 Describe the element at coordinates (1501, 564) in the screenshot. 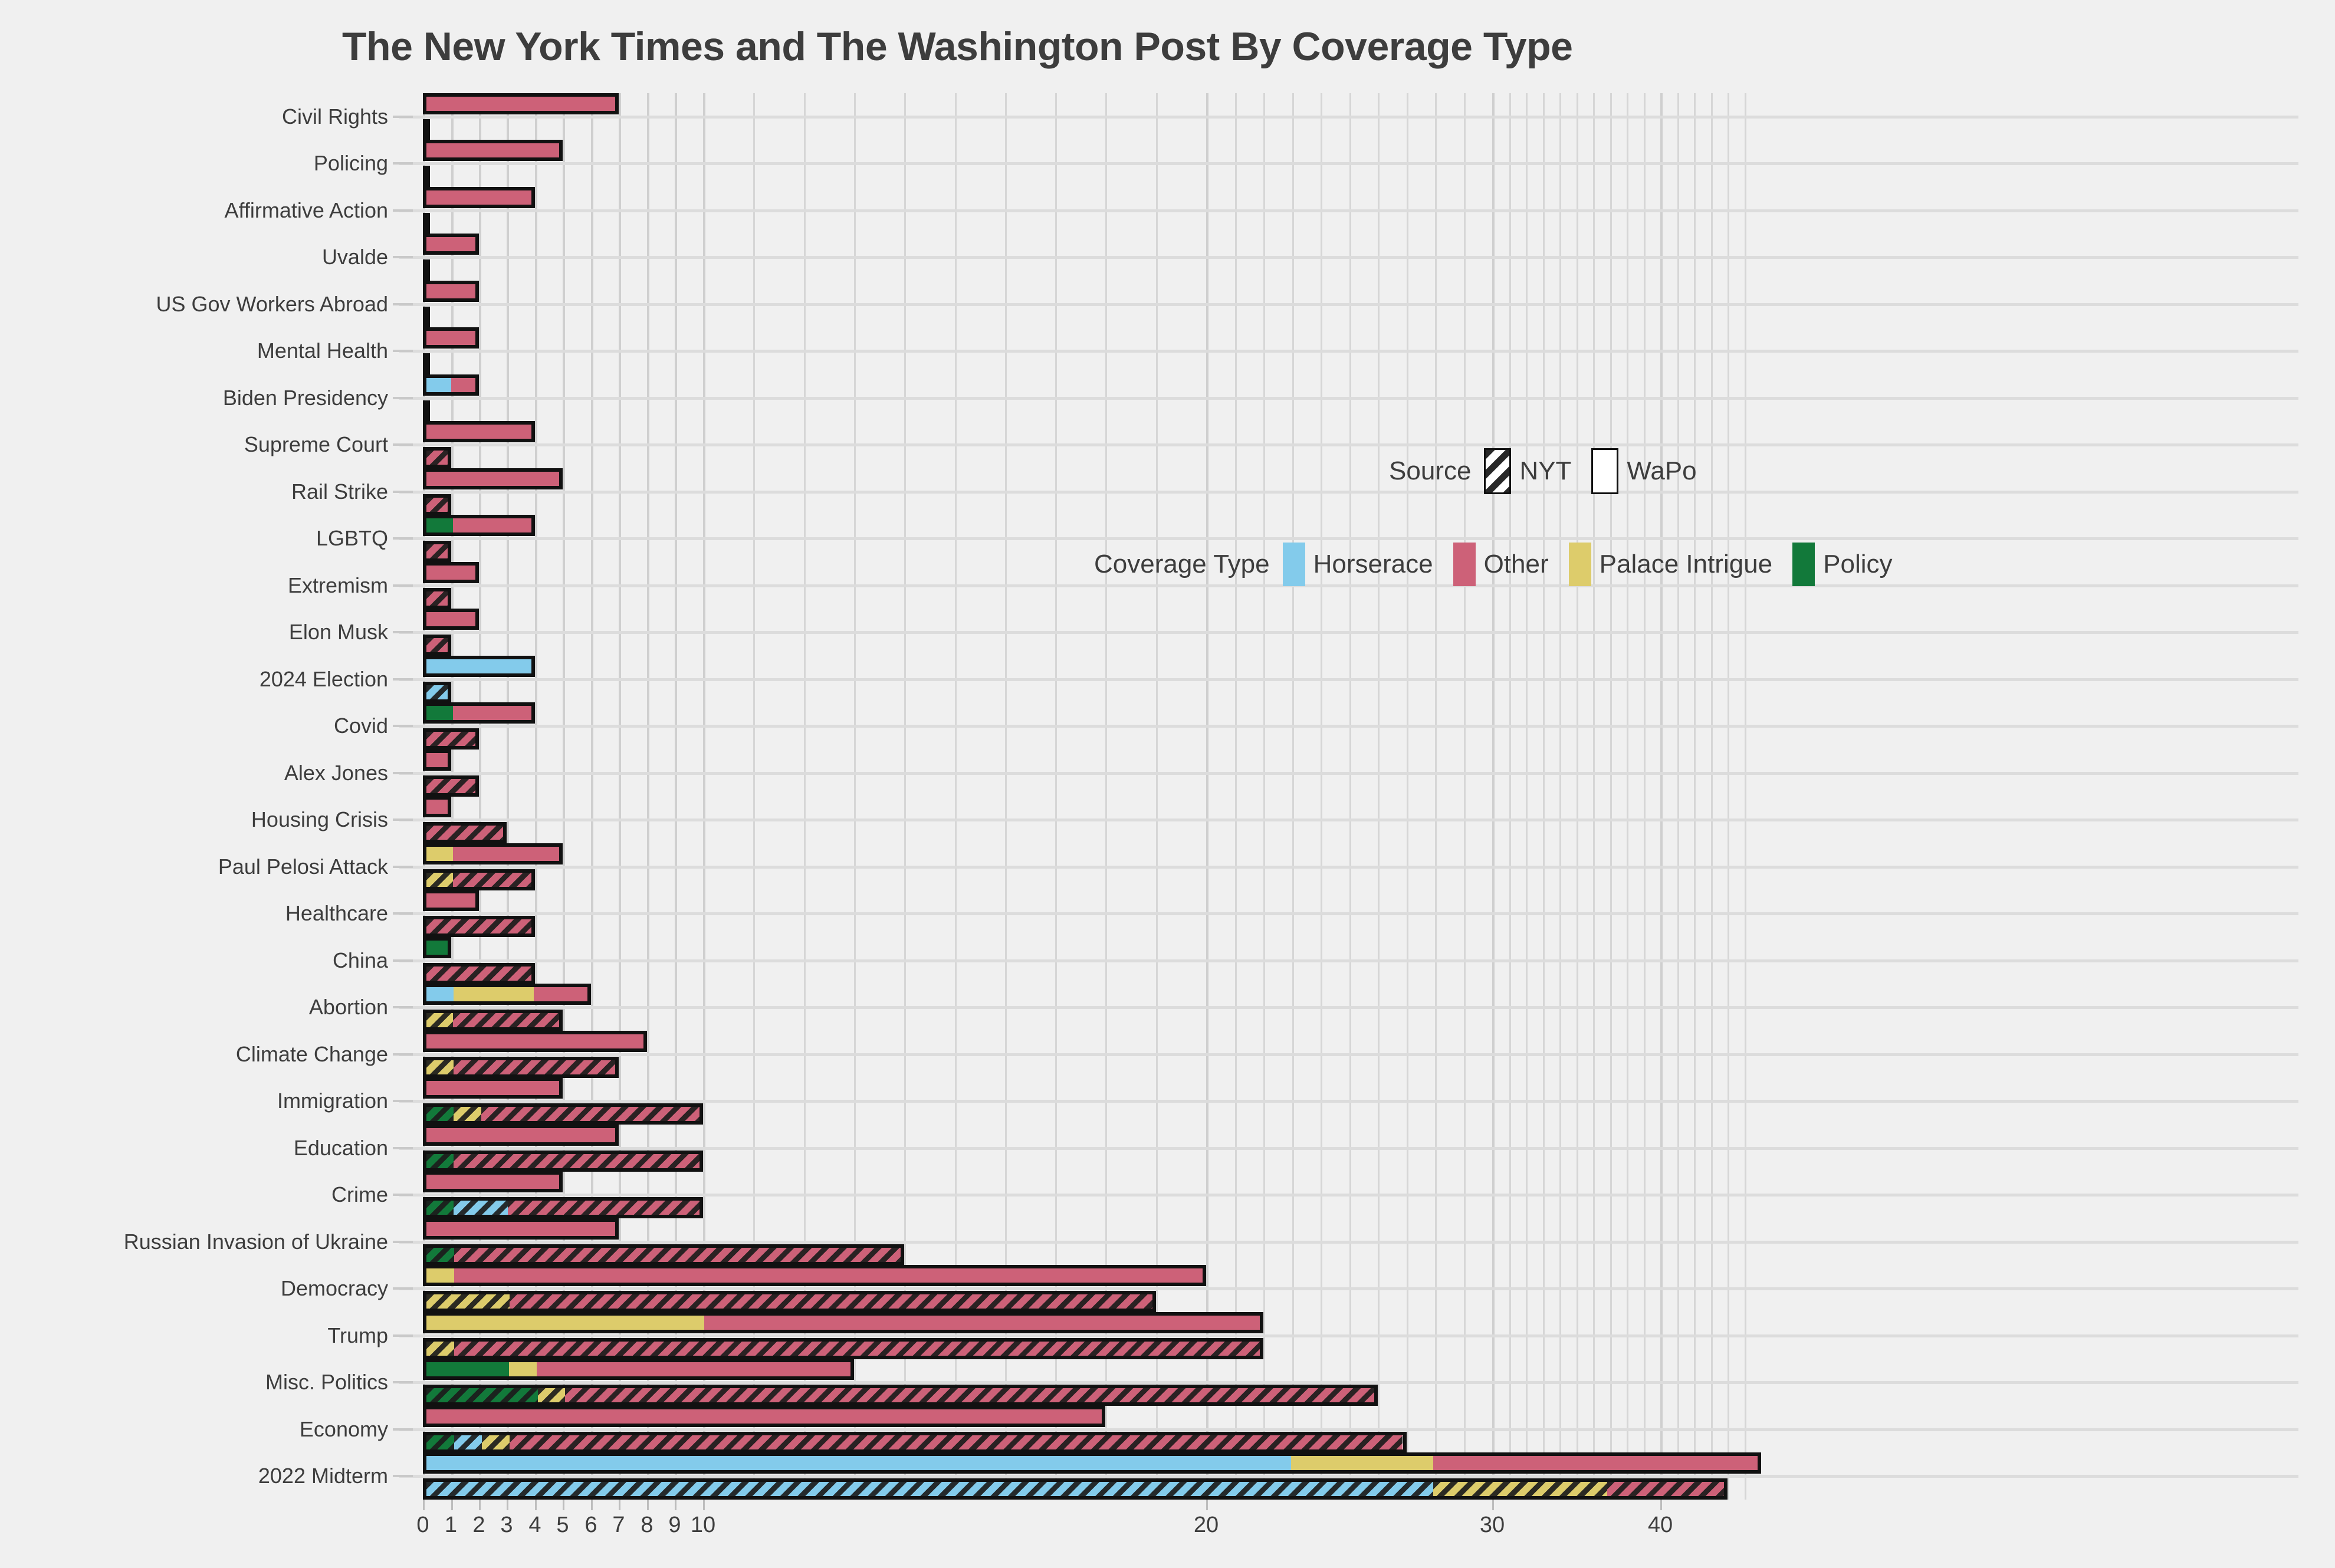

I see `legend-entry-other: Other` at that location.